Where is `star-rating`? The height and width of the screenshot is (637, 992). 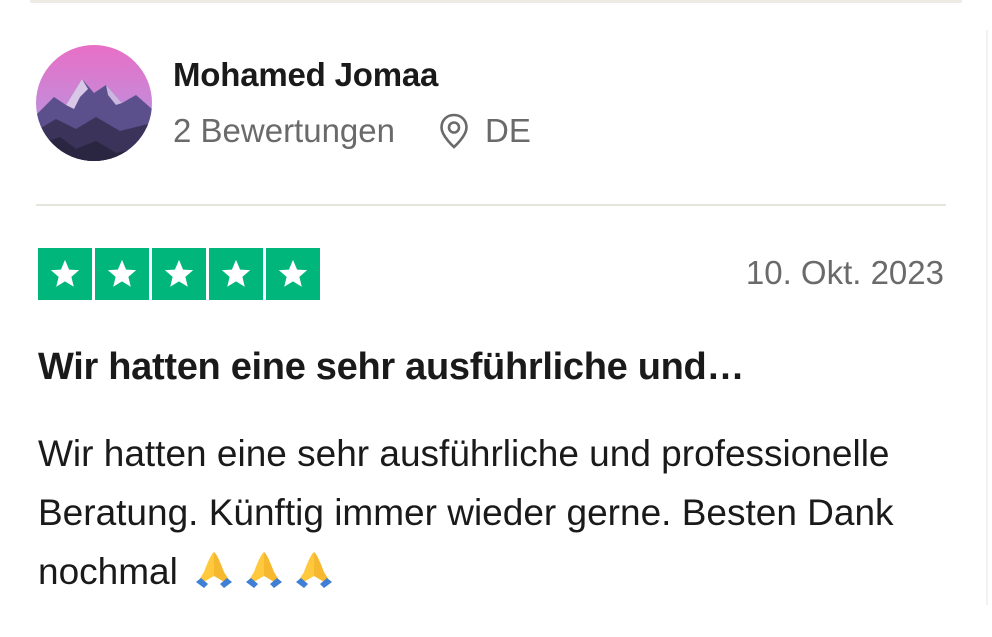
star-rating is located at coordinates (179, 274).